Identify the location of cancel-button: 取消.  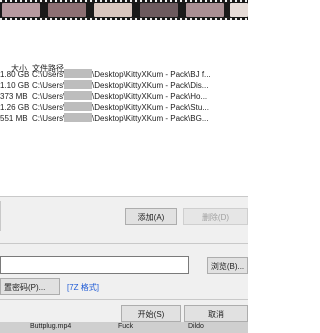
(216, 313).